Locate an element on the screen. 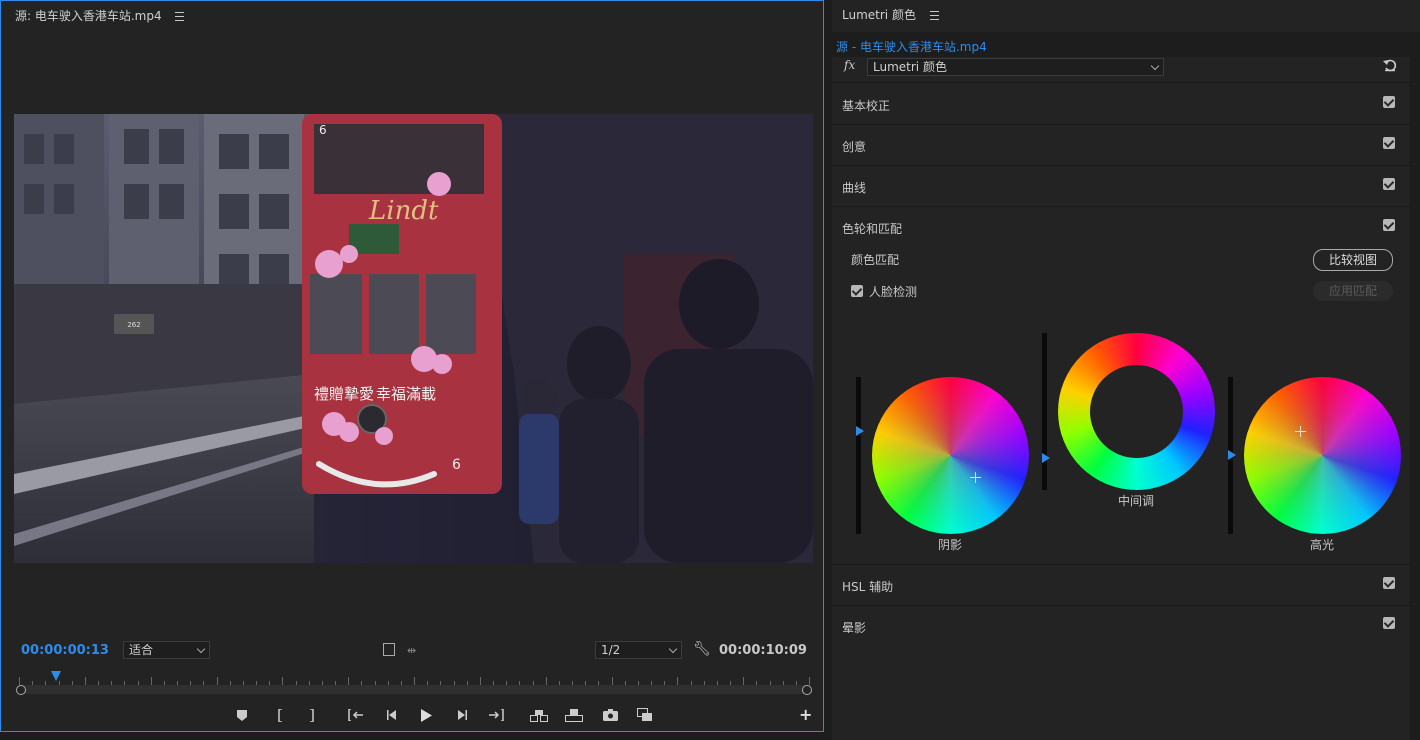 The height and width of the screenshot is (740, 1420). step-back-icon is located at coordinates (391, 715).